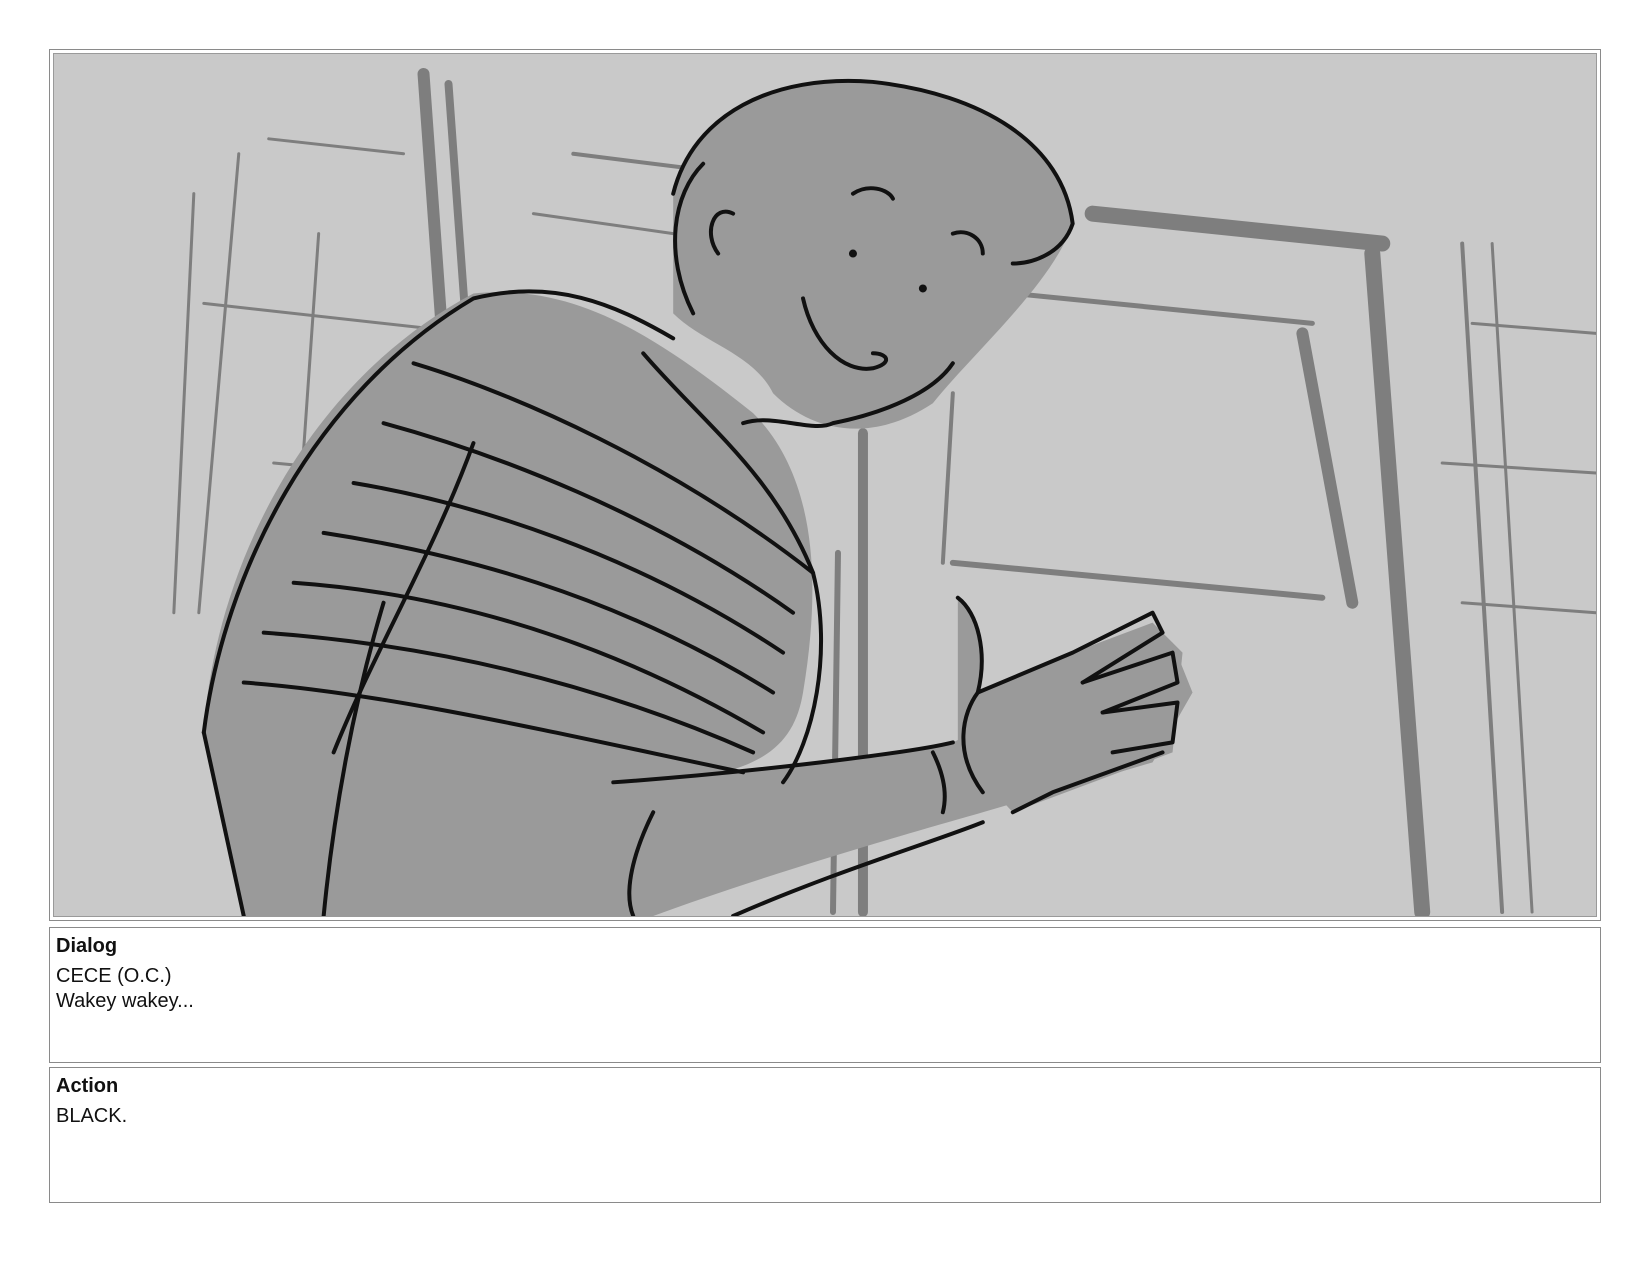 The width and height of the screenshot is (1650, 1275). Describe the element at coordinates (87, 946) in the screenshot. I see `dialog-heading: Dialog` at that location.